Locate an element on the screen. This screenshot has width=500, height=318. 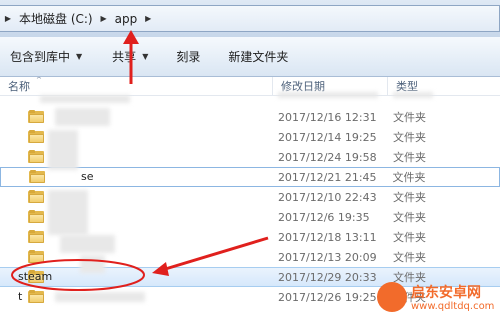
date-cell: 2017/12/29 20:33 is located at coordinates (327, 277).